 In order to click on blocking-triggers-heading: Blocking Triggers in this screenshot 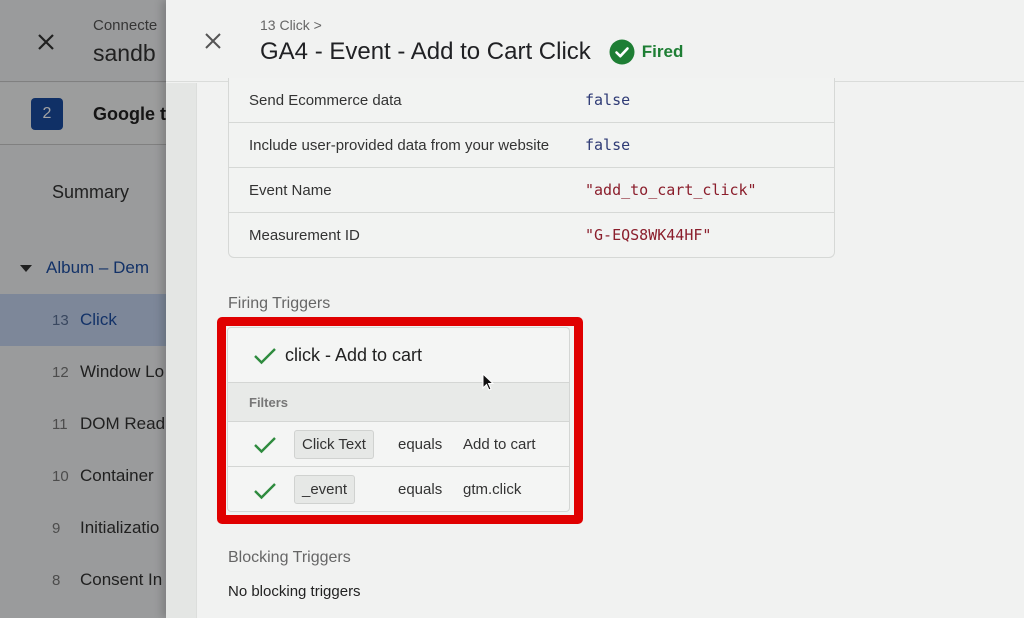, I will do `click(289, 557)`.